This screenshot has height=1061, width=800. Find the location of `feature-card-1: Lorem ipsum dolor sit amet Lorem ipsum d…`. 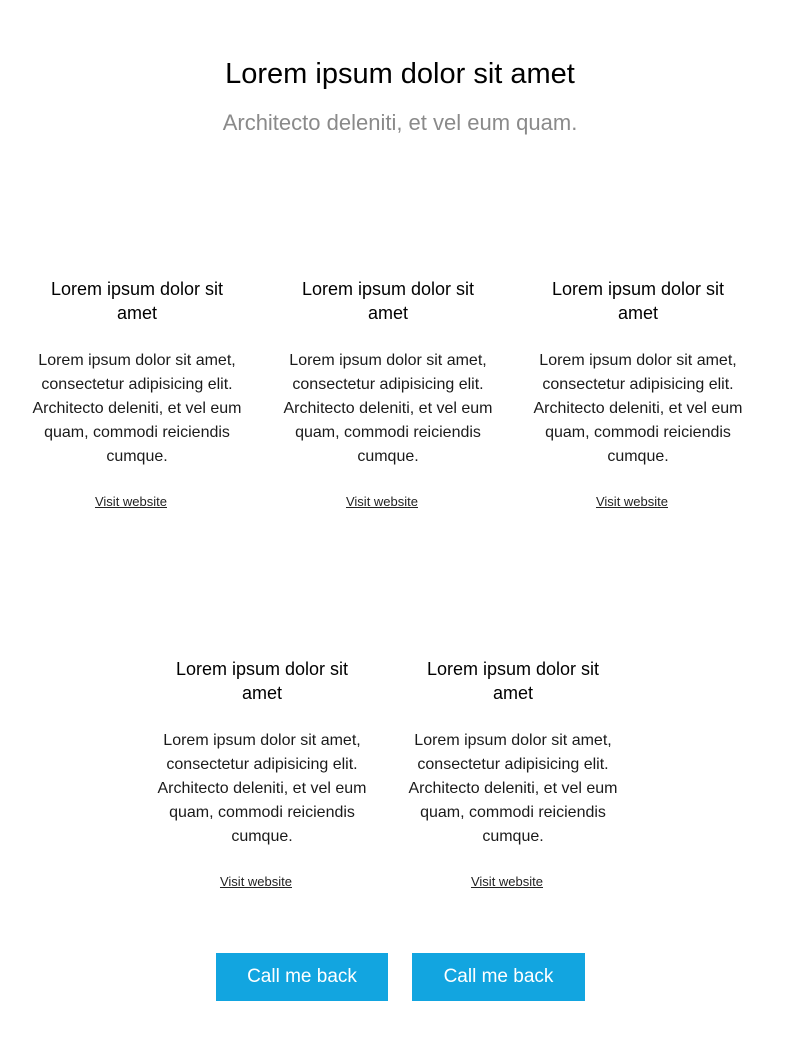

feature-card-1: Lorem ipsum dolor sit amet Lorem ipsum d… is located at coordinates (137, 394).